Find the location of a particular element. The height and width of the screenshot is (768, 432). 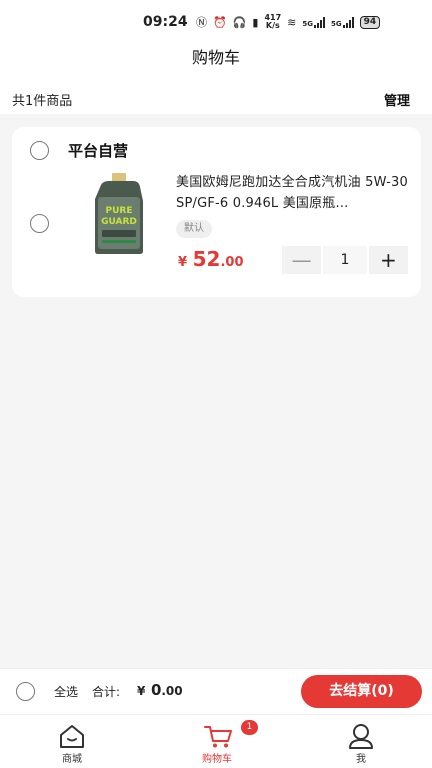

checkout-bar: 全选 合计: ¥ 0.00 去结算(0) is located at coordinates (216, 691).